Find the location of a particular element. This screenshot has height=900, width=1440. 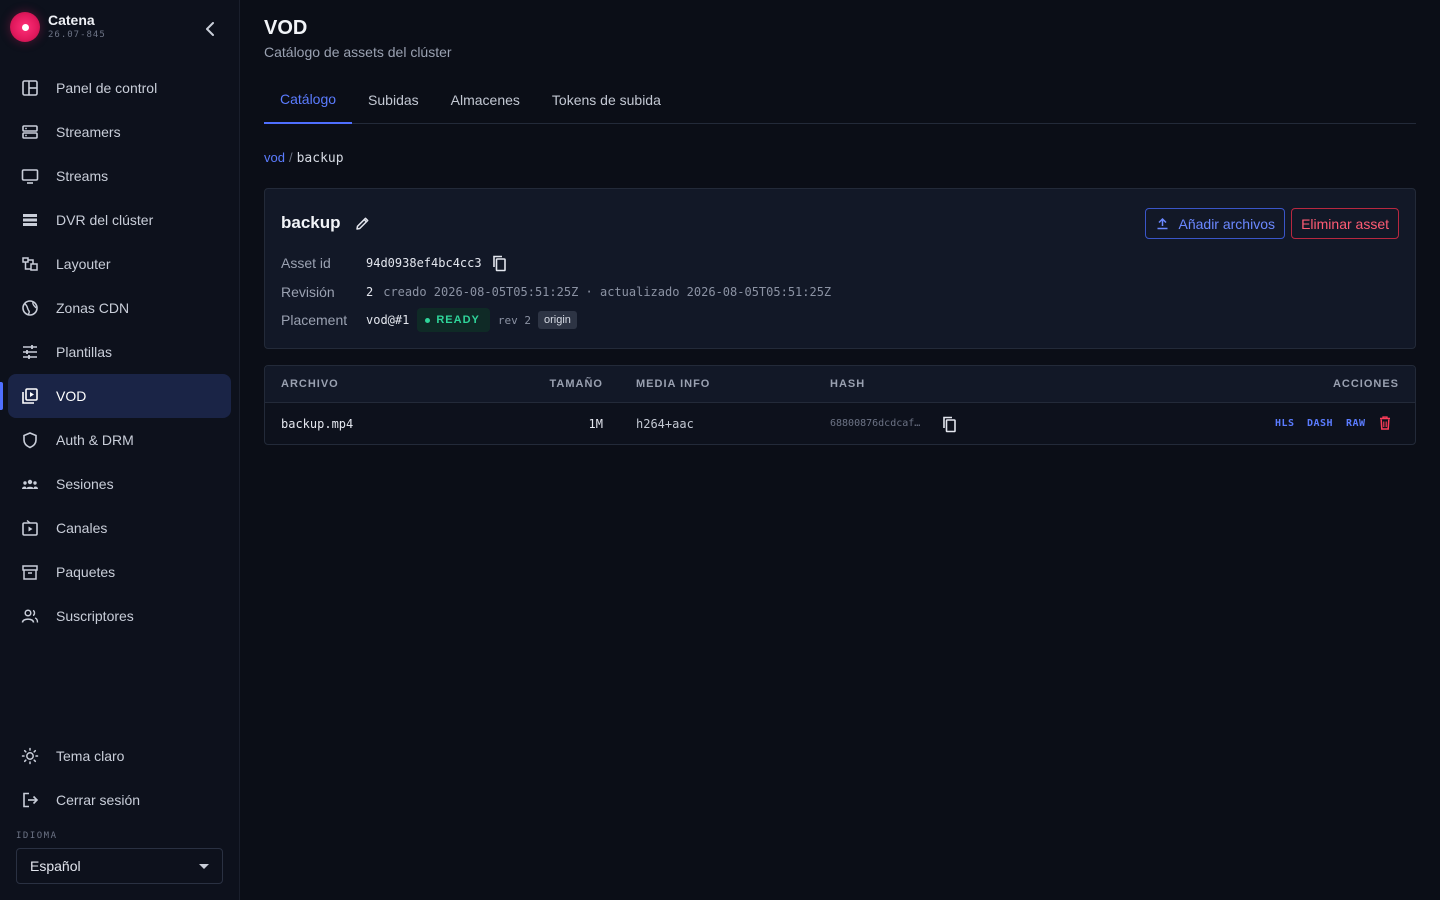

placement-label: Placement is located at coordinates (314, 320).